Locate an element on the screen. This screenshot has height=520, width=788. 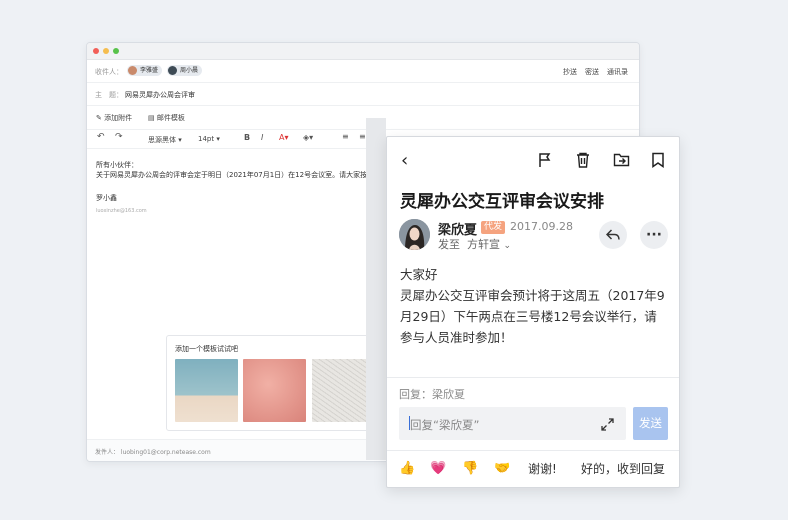
reply-placeholder: 回复“梁欣夏” is located at coordinates (445, 425).